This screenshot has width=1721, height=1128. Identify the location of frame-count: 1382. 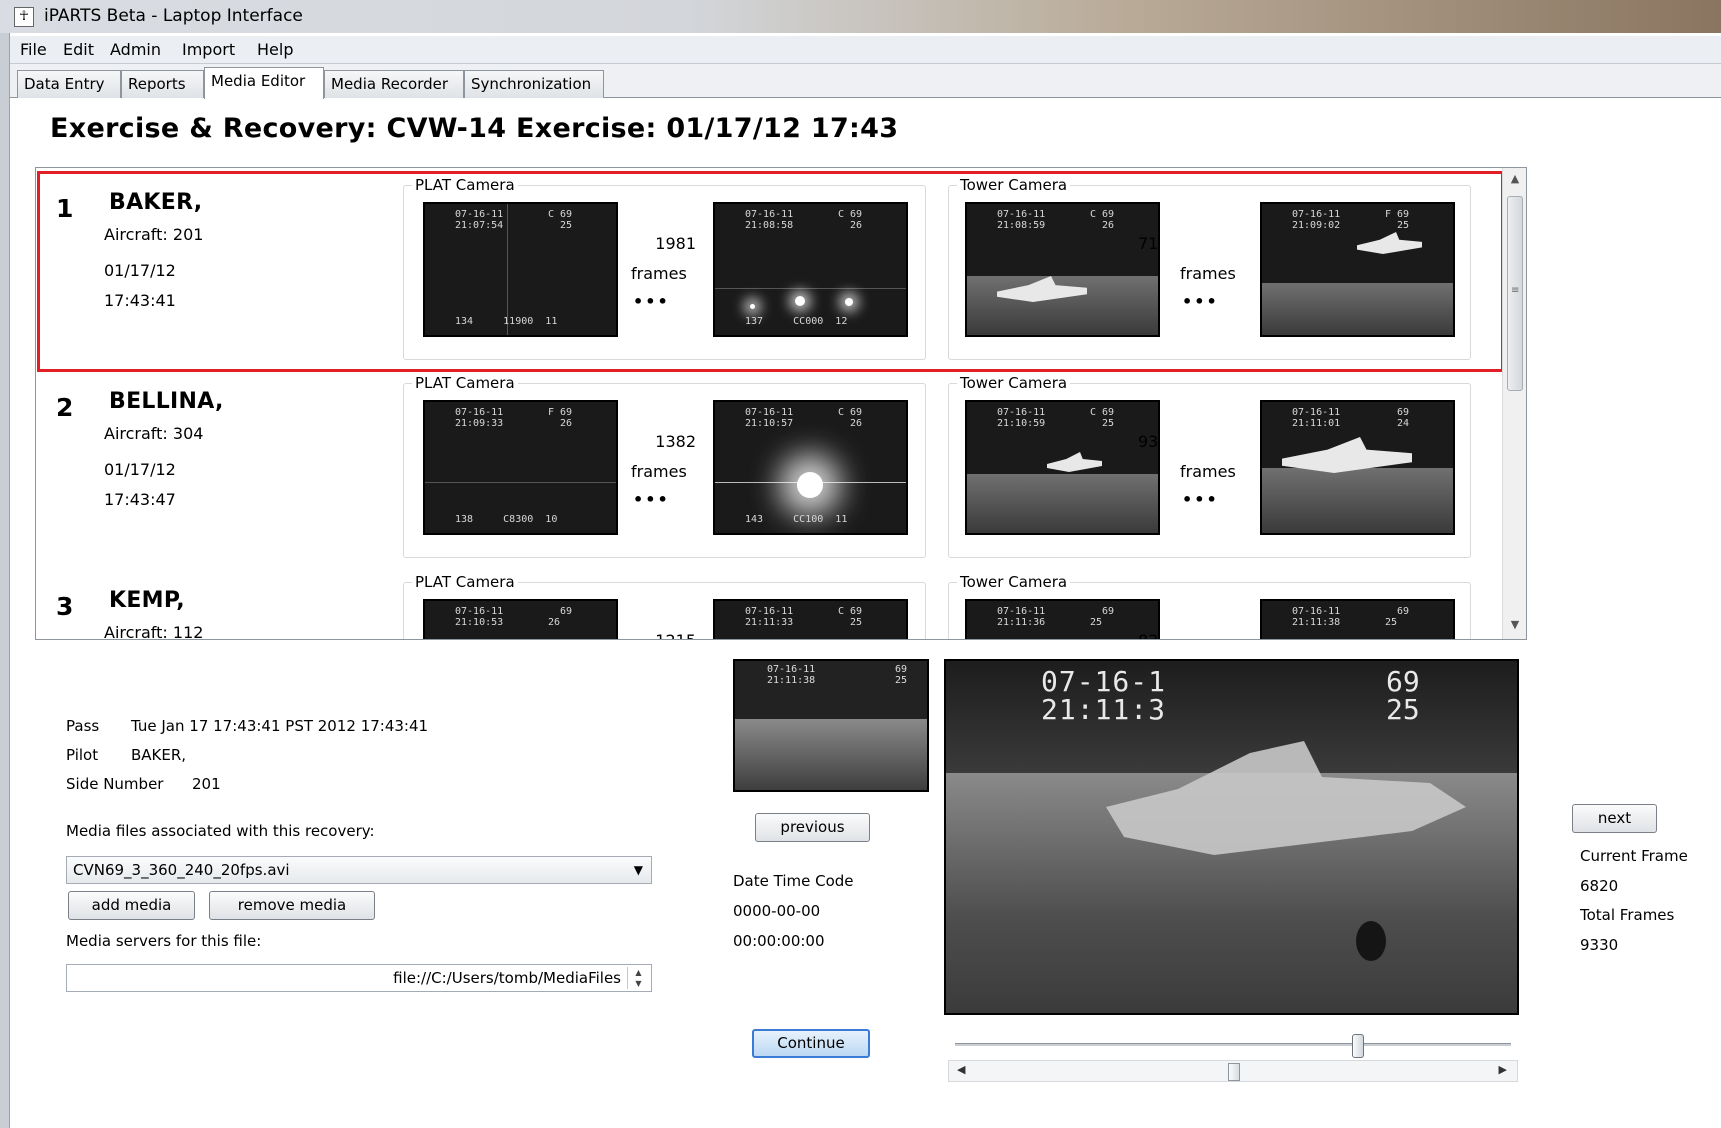
(675, 441).